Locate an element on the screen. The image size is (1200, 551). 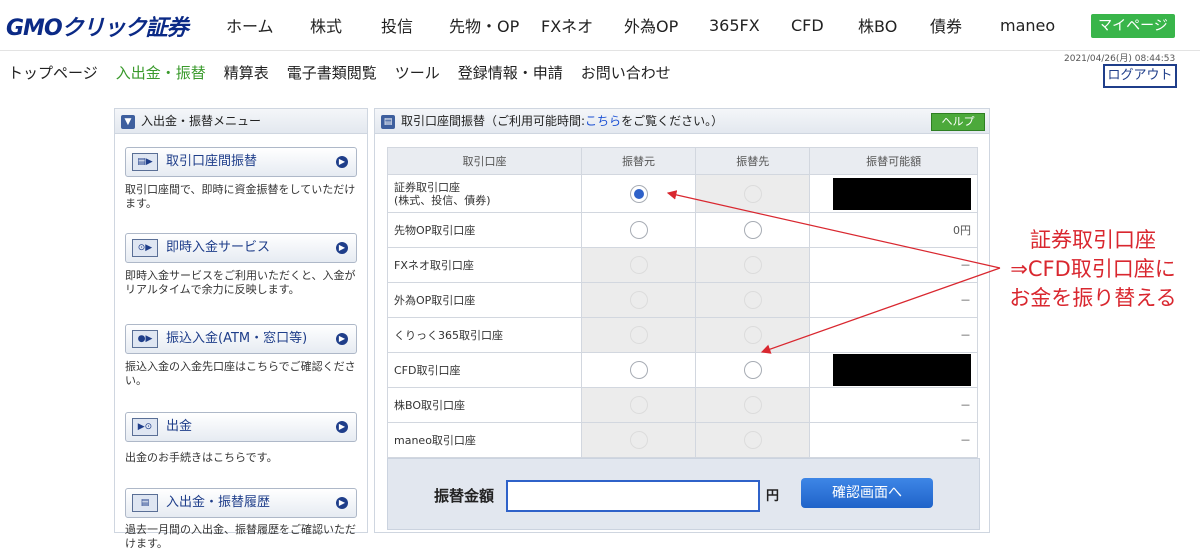
subnav-documents: 電子書類閲覧 is located at coordinates (332, 72).